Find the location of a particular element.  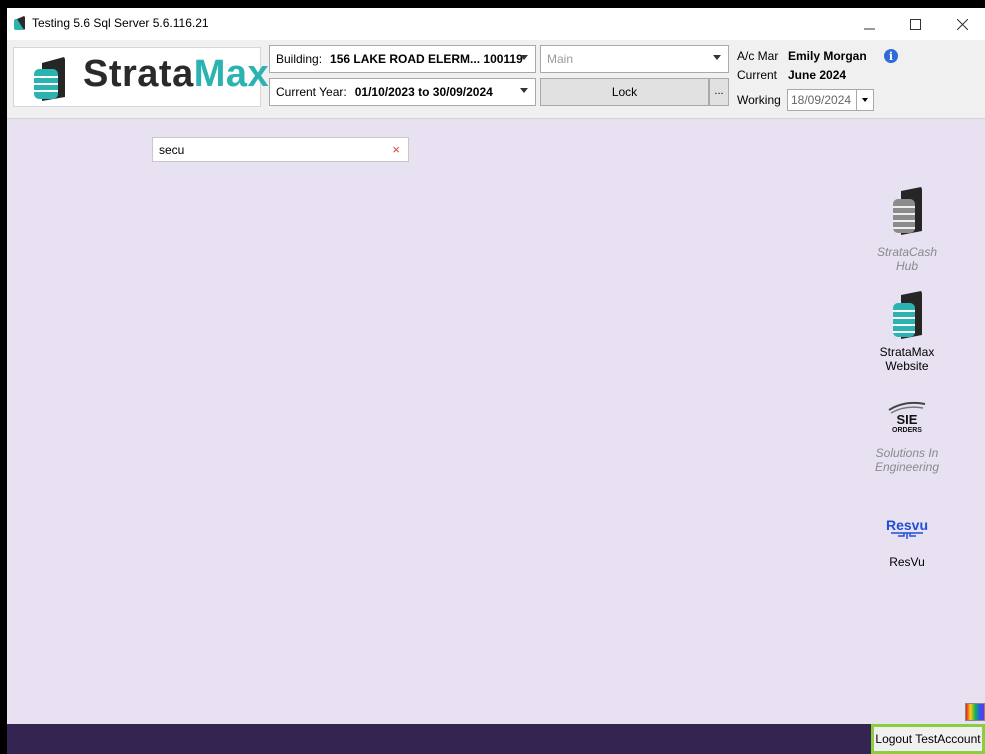

working-date-value: 18/09/2024 is located at coordinates (821, 100).